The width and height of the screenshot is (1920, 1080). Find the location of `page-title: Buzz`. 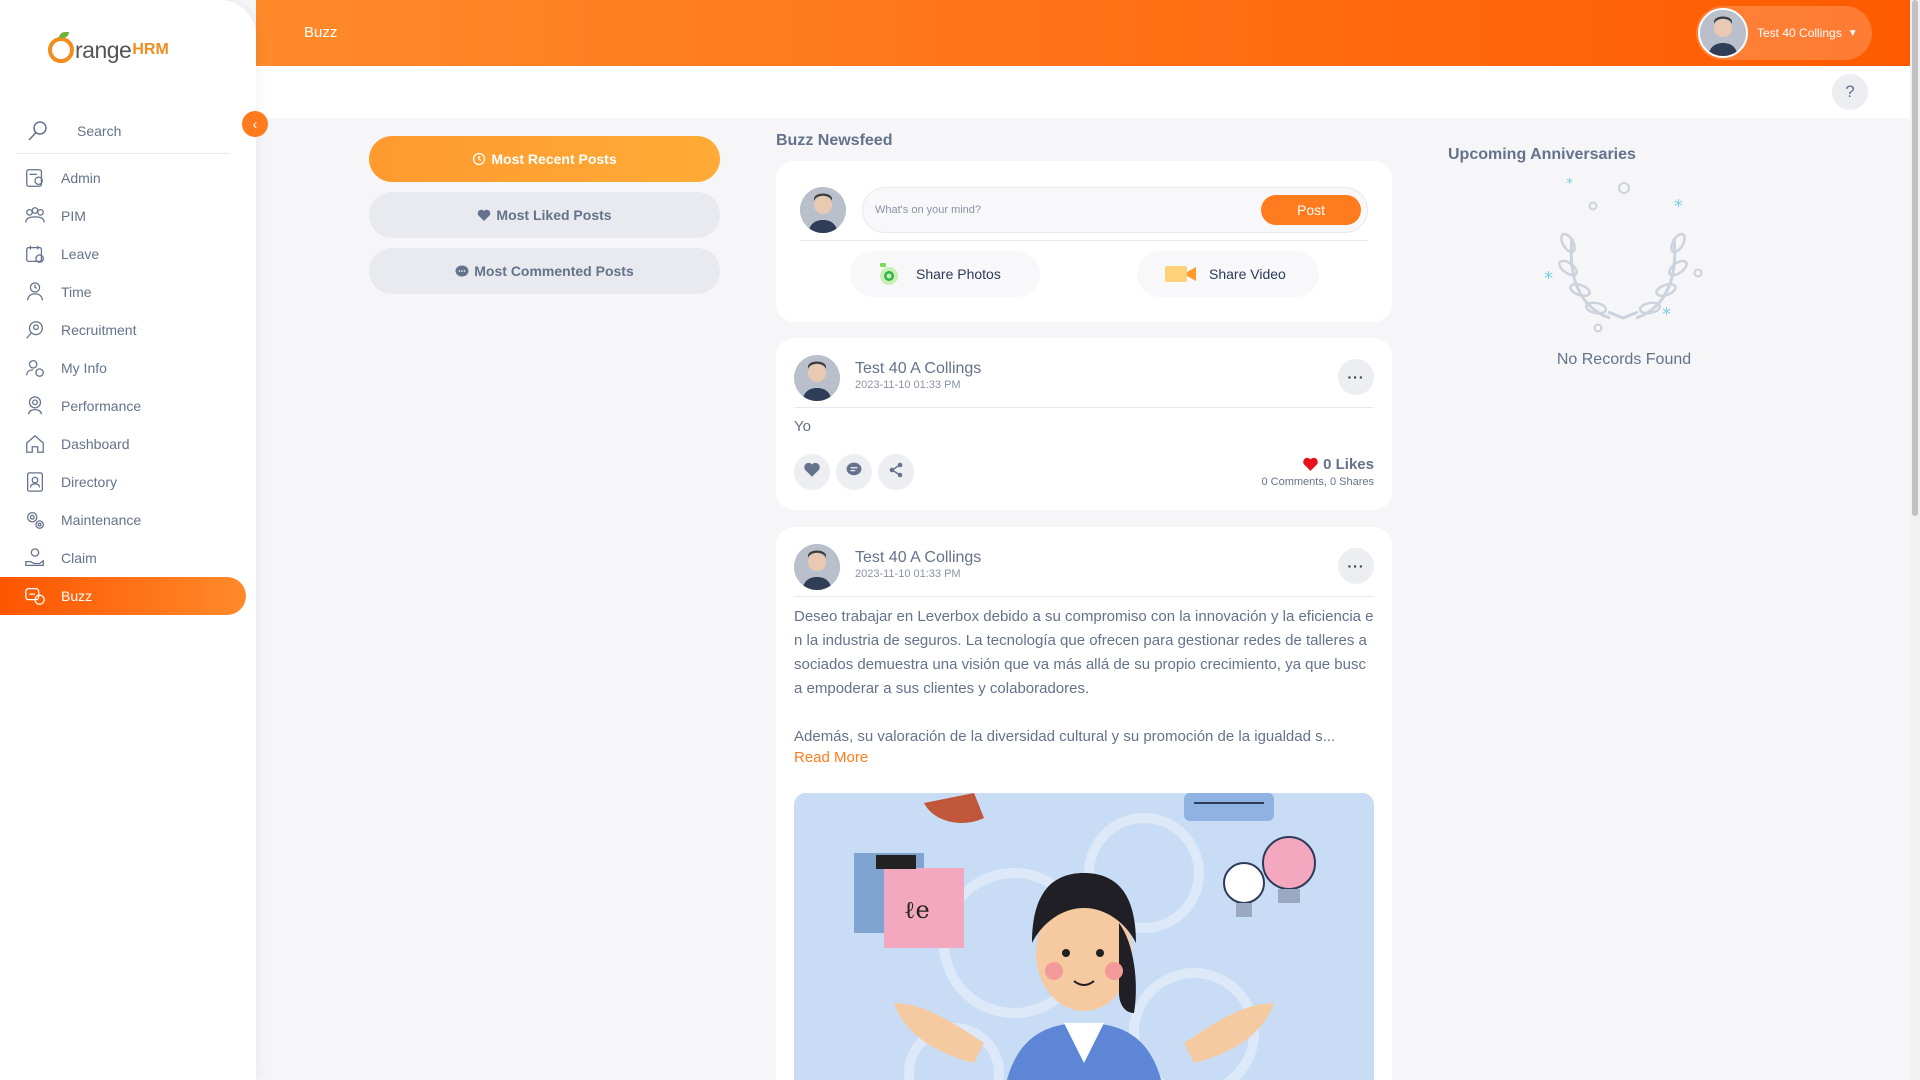

page-title: Buzz is located at coordinates (321, 32).